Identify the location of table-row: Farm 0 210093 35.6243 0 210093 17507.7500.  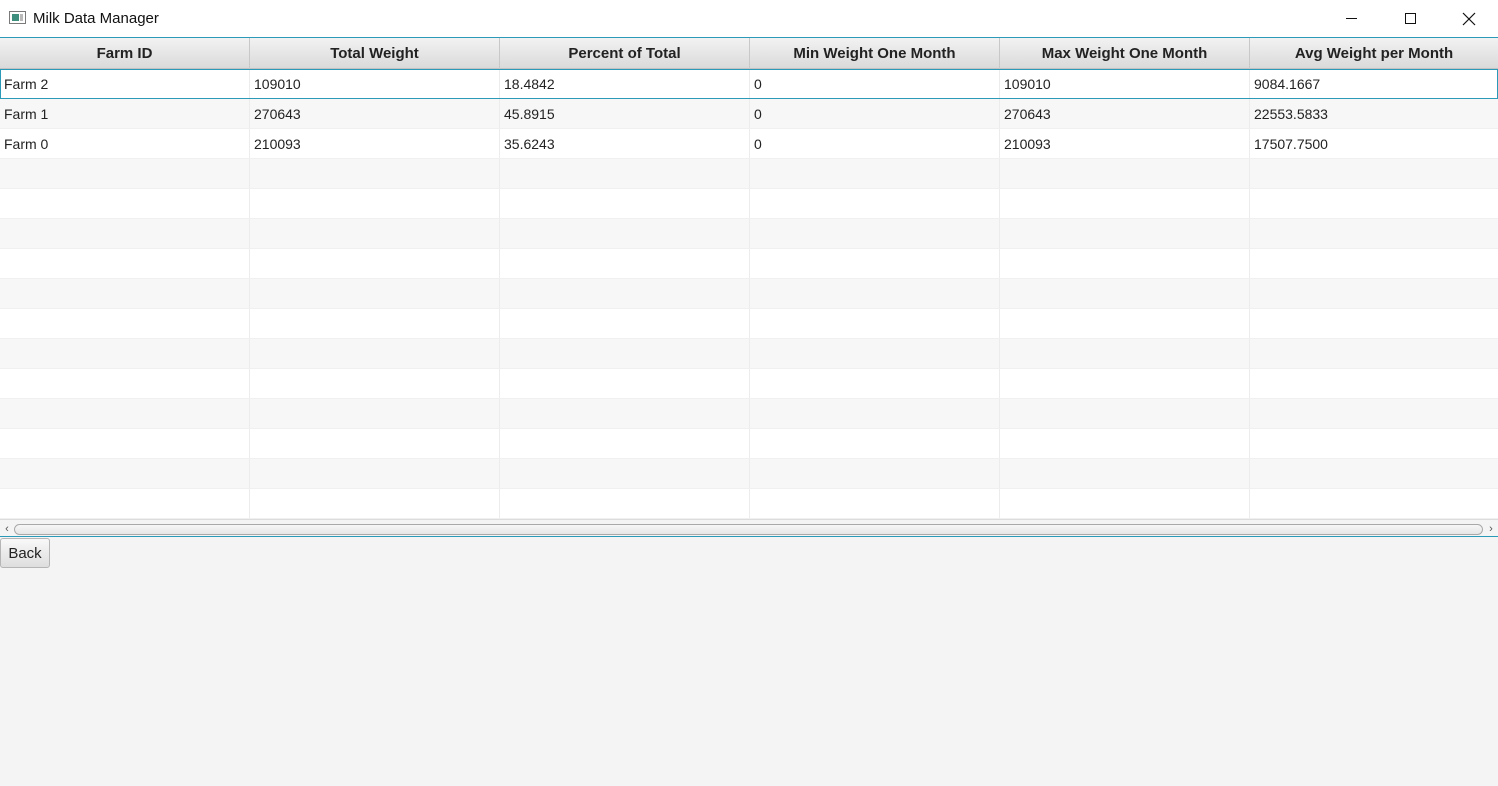
(749, 144).